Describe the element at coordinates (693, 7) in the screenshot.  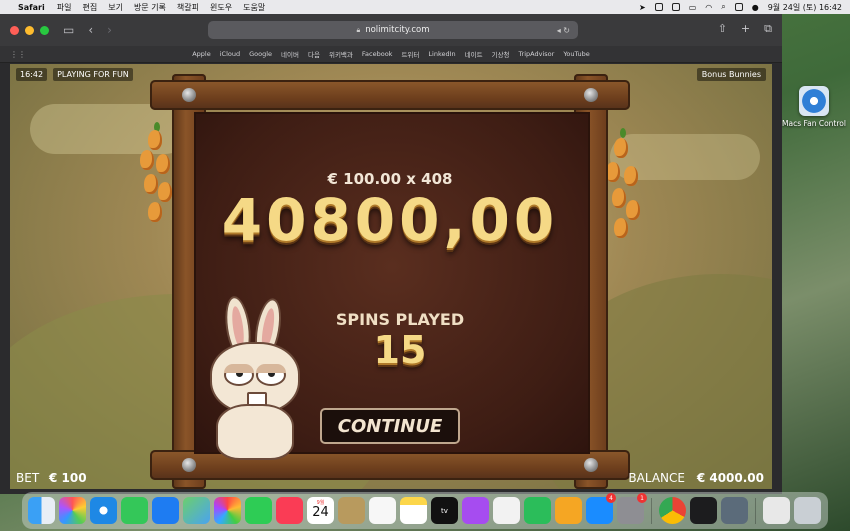
I see `battery-icon: ▭` at that location.